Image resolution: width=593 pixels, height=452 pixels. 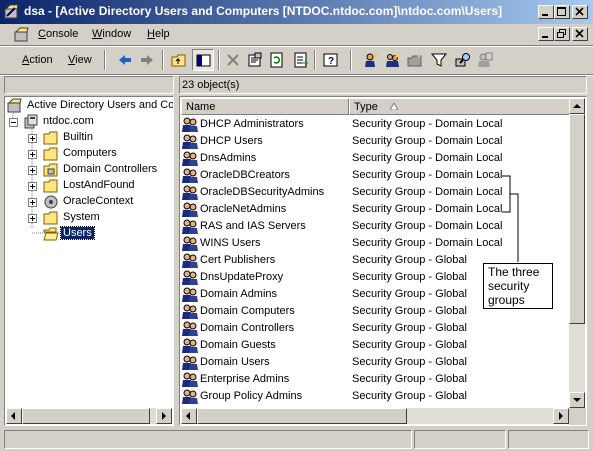 I want to click on column-header-name: Name, so click(x=265, y=106).